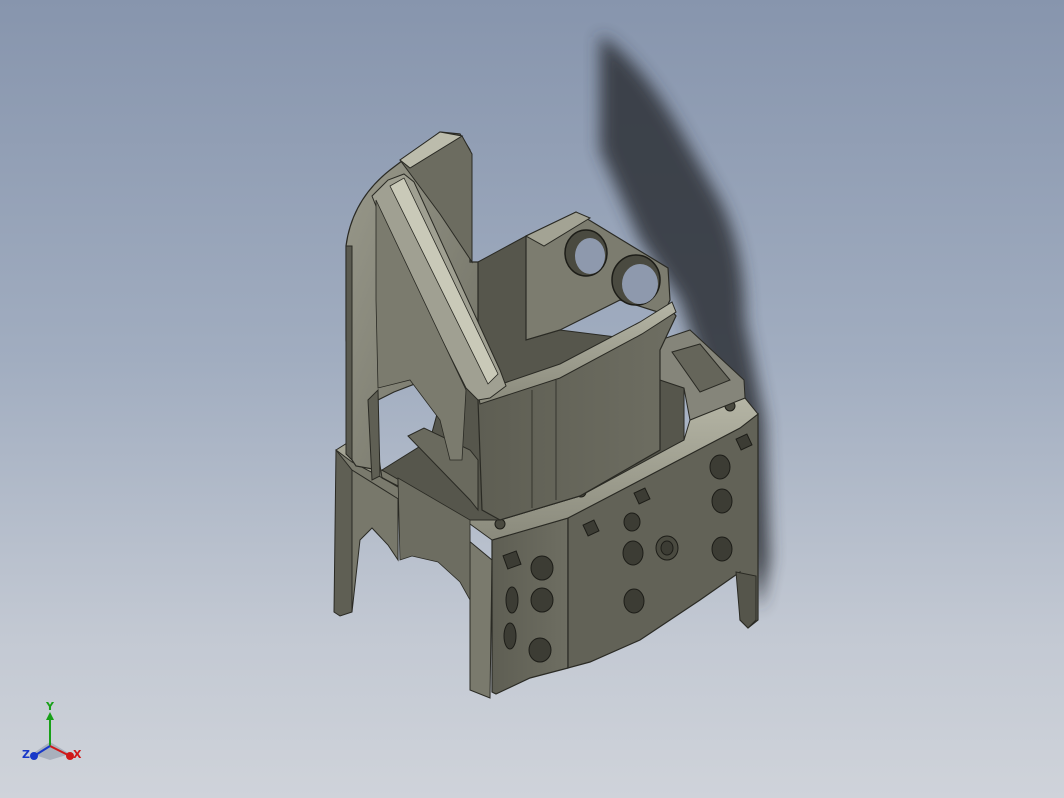  I want to click on axis-triad: Y X Z, so click(53, 735).